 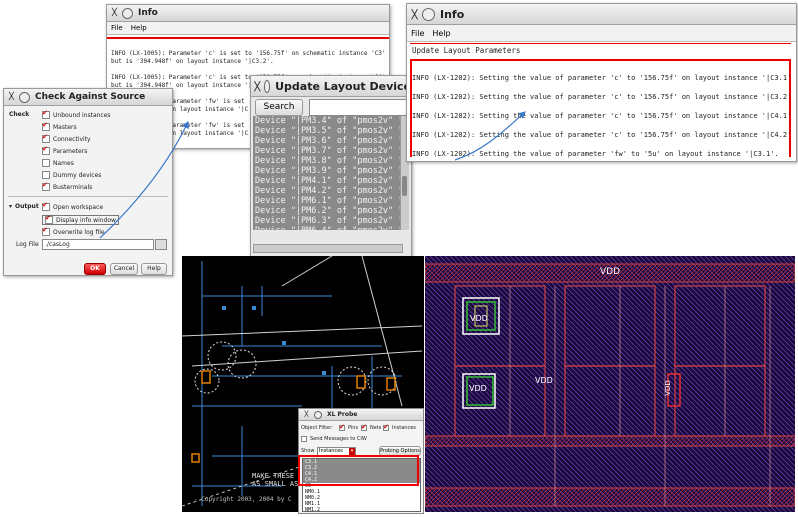 I want to click on update-layout-titlebar: ᚷ Update Layout Device, so click(x=331, y=86).